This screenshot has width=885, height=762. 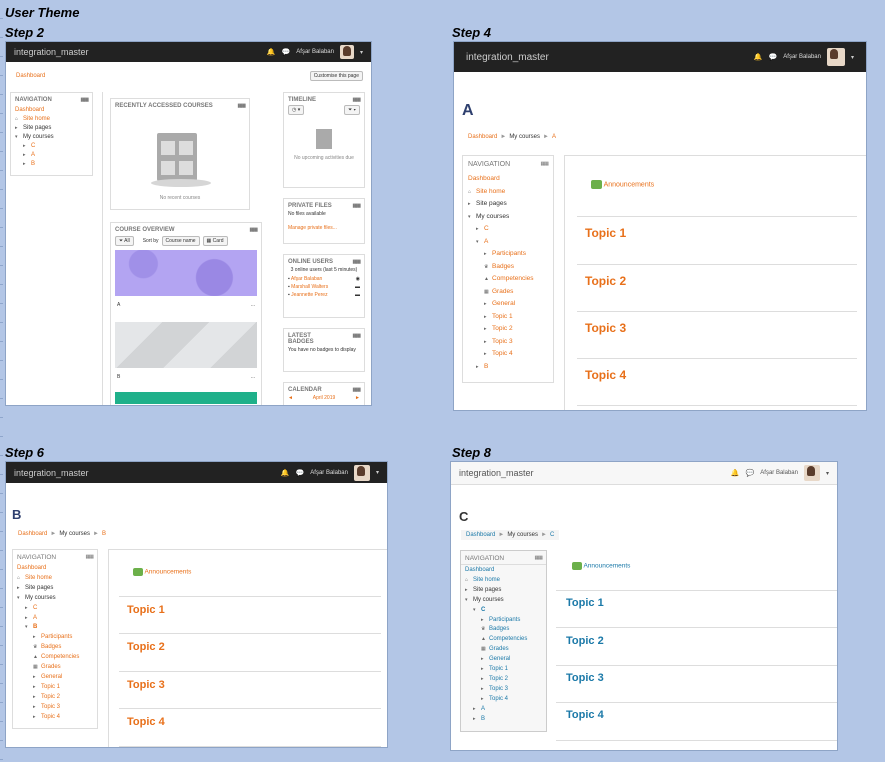 What do you see at coordinates (629, 184) in the screenshot?
I see `announcements-link: Announcements` at bounding box center [629, 184].